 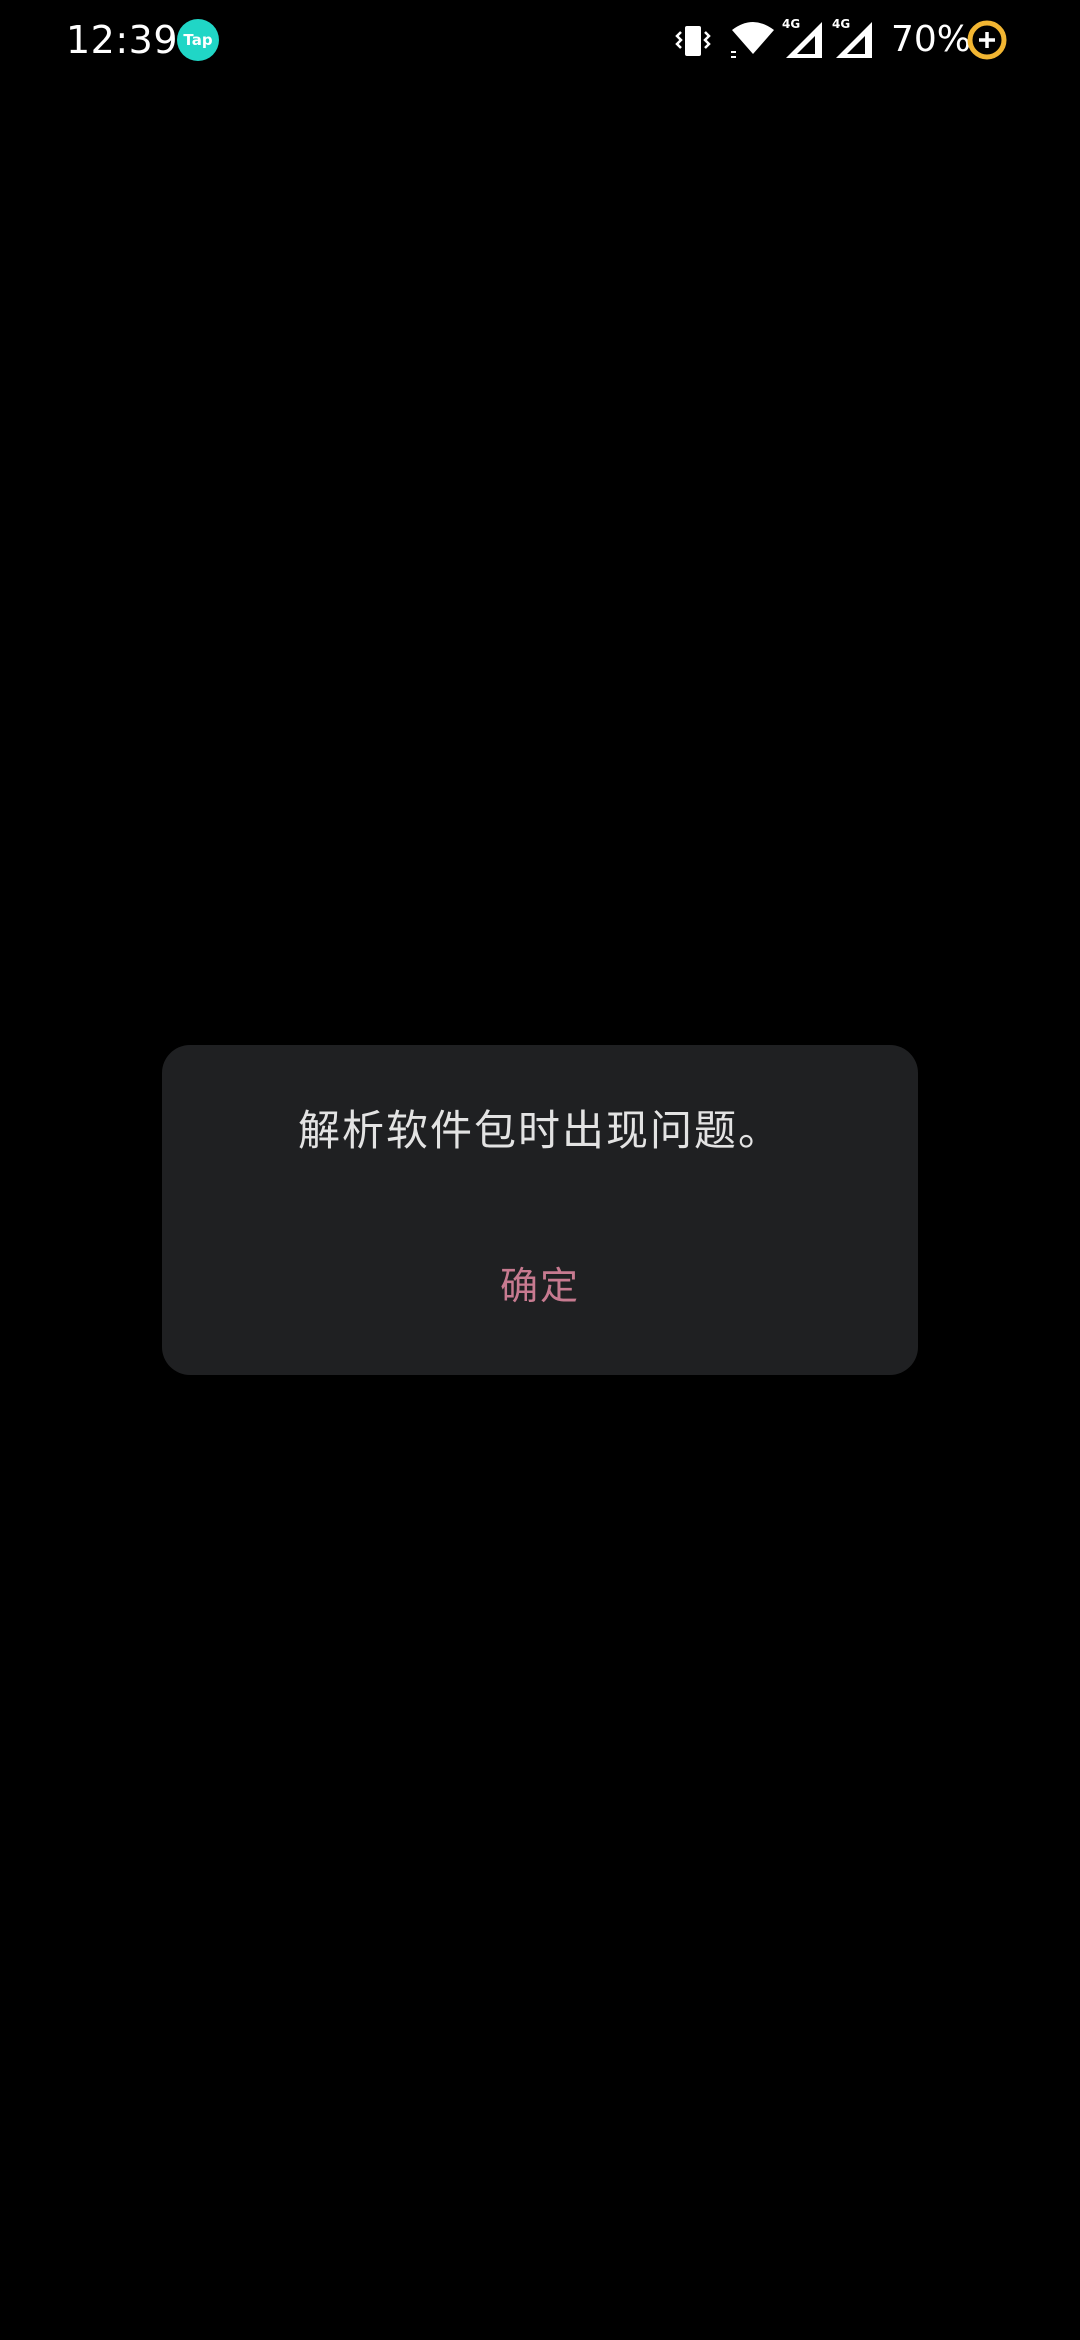 I want to click on battery-percent: 70%, so click(x=931, y=39).